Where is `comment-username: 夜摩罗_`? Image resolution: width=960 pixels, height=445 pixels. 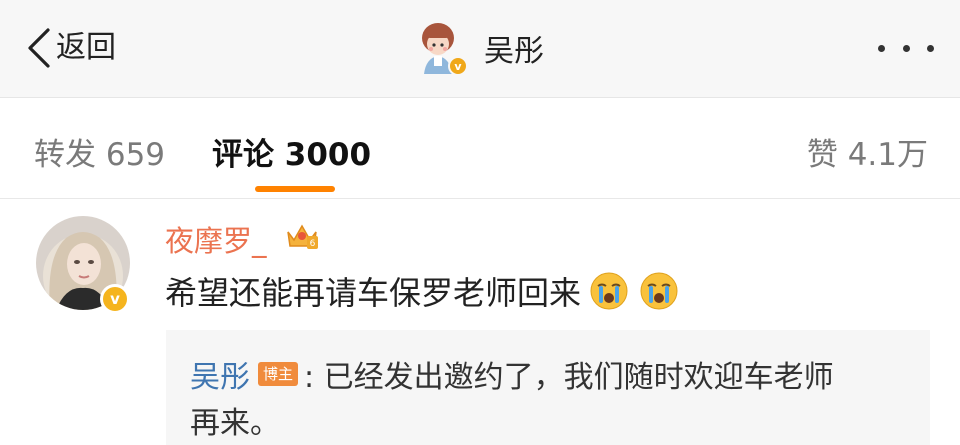 comment-username: 夜摩罗_ is located at coordinates (216, 239).